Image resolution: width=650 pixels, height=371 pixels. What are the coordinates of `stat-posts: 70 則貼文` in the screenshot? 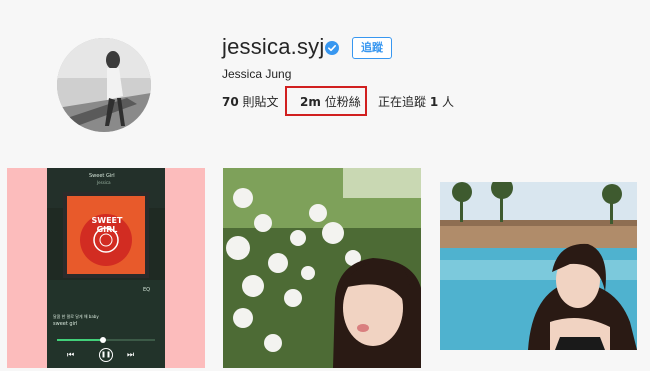 It's located at (250, 101).